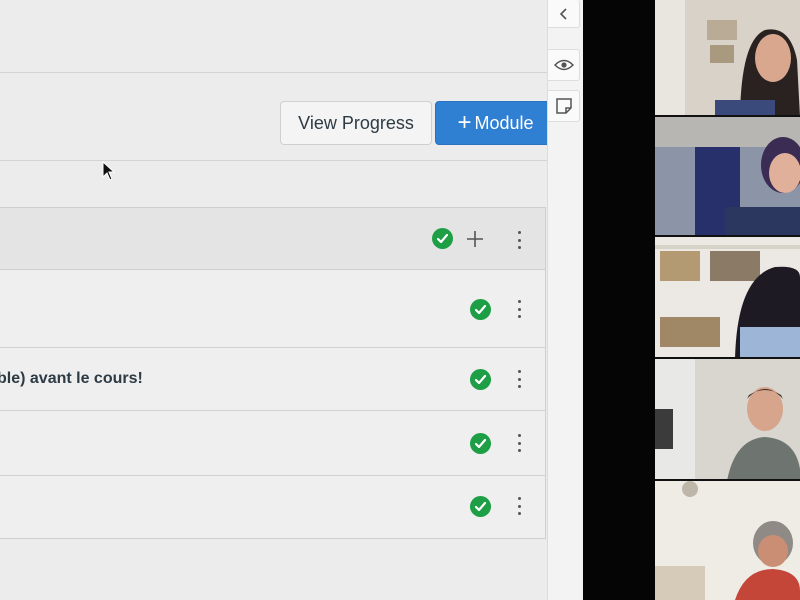 The height and width of the screenshot is (600, 800). I want to click on eye-icon, so click(563, 65).